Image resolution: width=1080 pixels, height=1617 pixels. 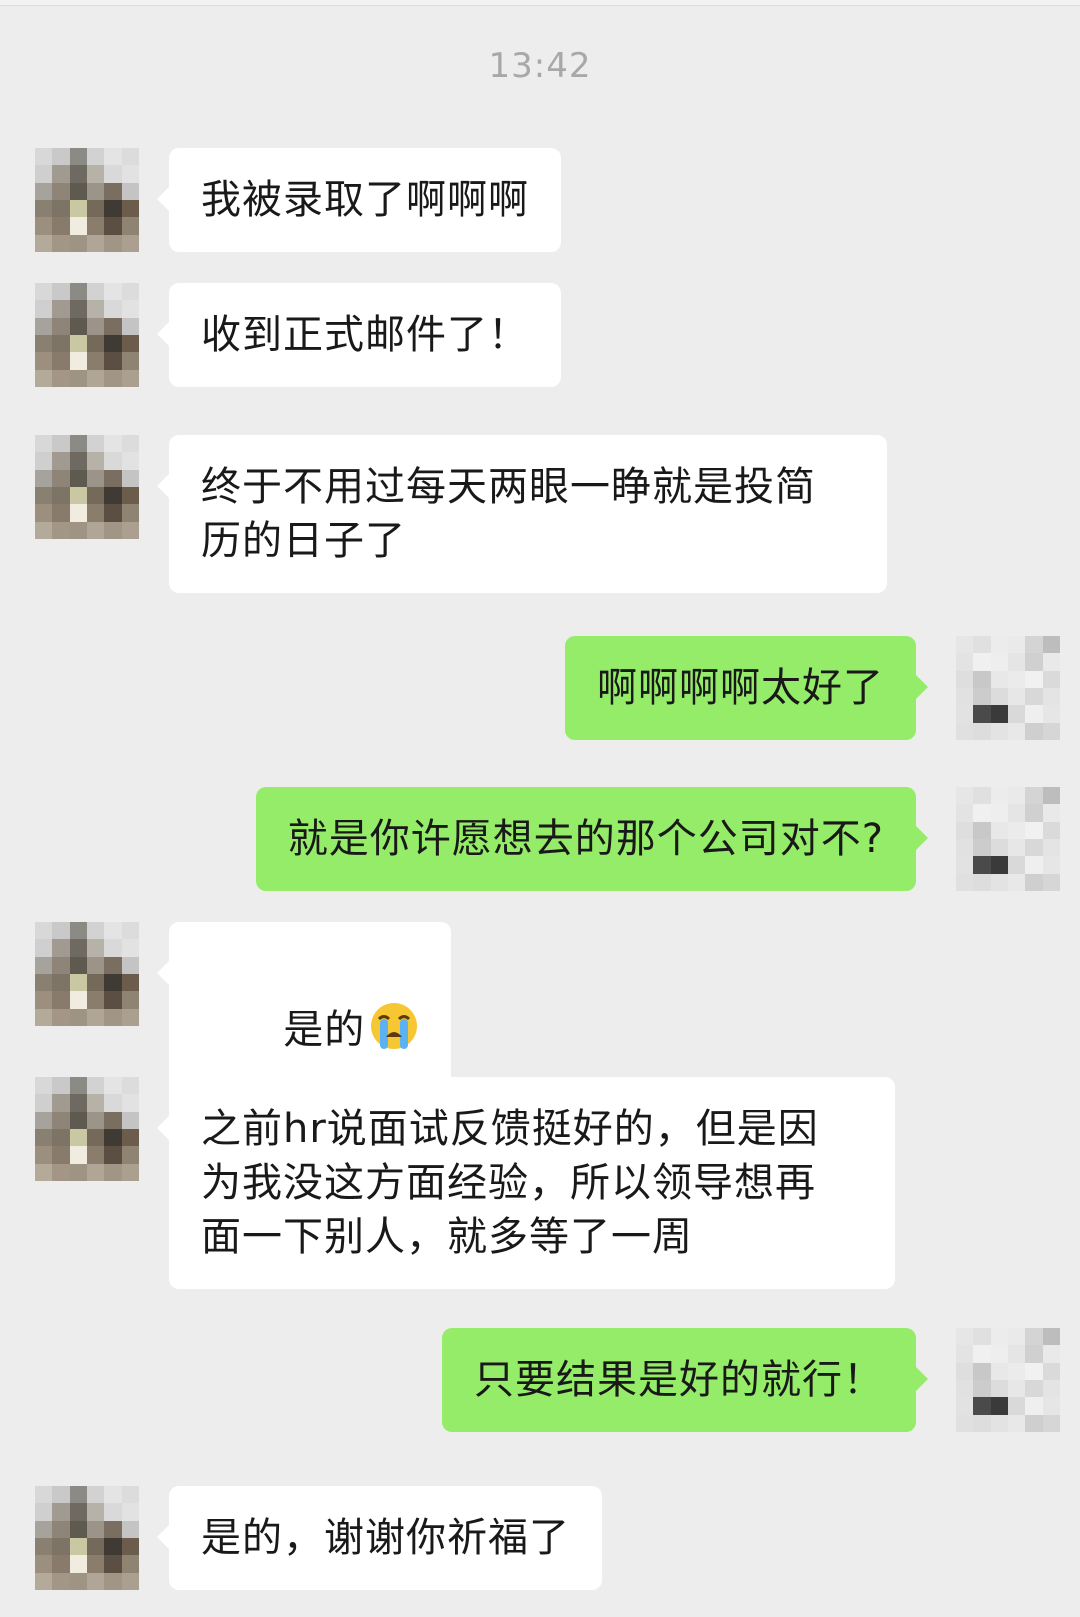 What do you see at coordinates (359, 335) in the screenshot?
I see `message-bubble-incoming: 收到正式邮件了！` at bounding box center [359, 335].